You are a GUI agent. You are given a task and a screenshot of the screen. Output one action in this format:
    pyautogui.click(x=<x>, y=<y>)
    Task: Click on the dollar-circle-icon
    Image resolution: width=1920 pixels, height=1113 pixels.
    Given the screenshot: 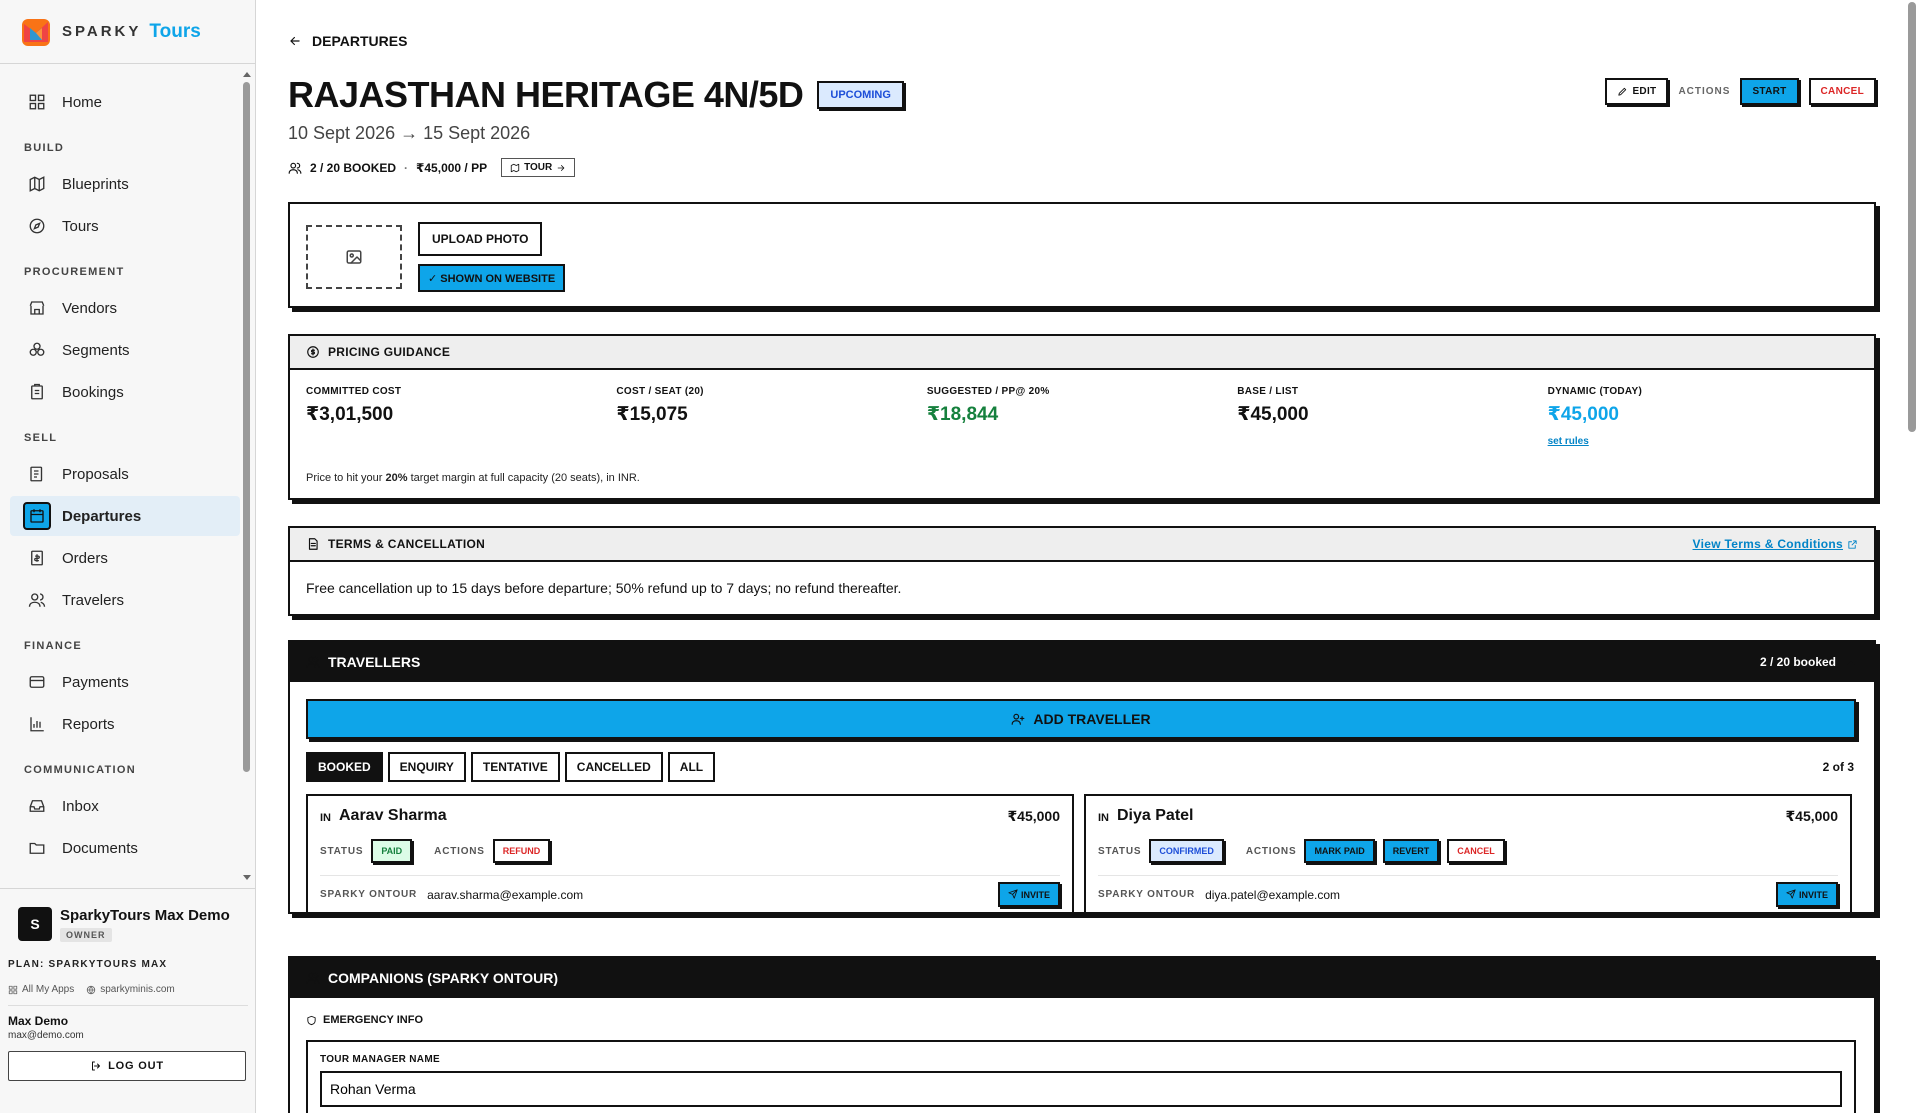 What is the action you would take?
    pyautogui.click(x=313, y=352)
    